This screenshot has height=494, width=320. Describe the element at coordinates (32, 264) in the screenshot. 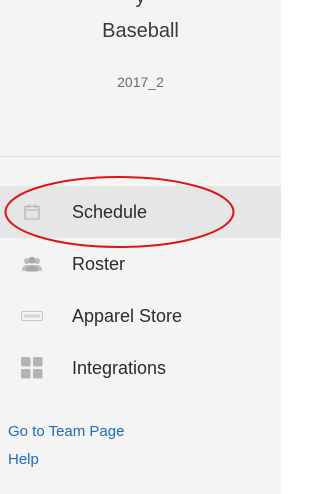

I see `people-icon` at that location.